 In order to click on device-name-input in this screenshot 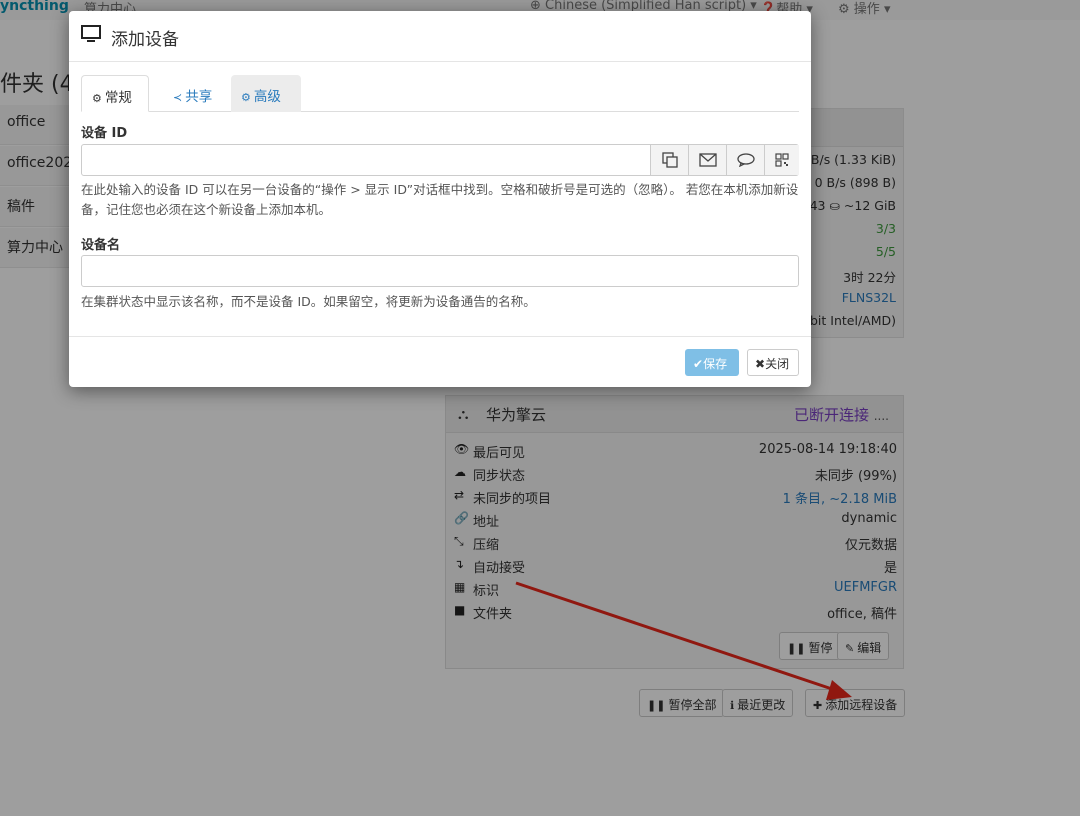, I will do `click(440, 271)`.